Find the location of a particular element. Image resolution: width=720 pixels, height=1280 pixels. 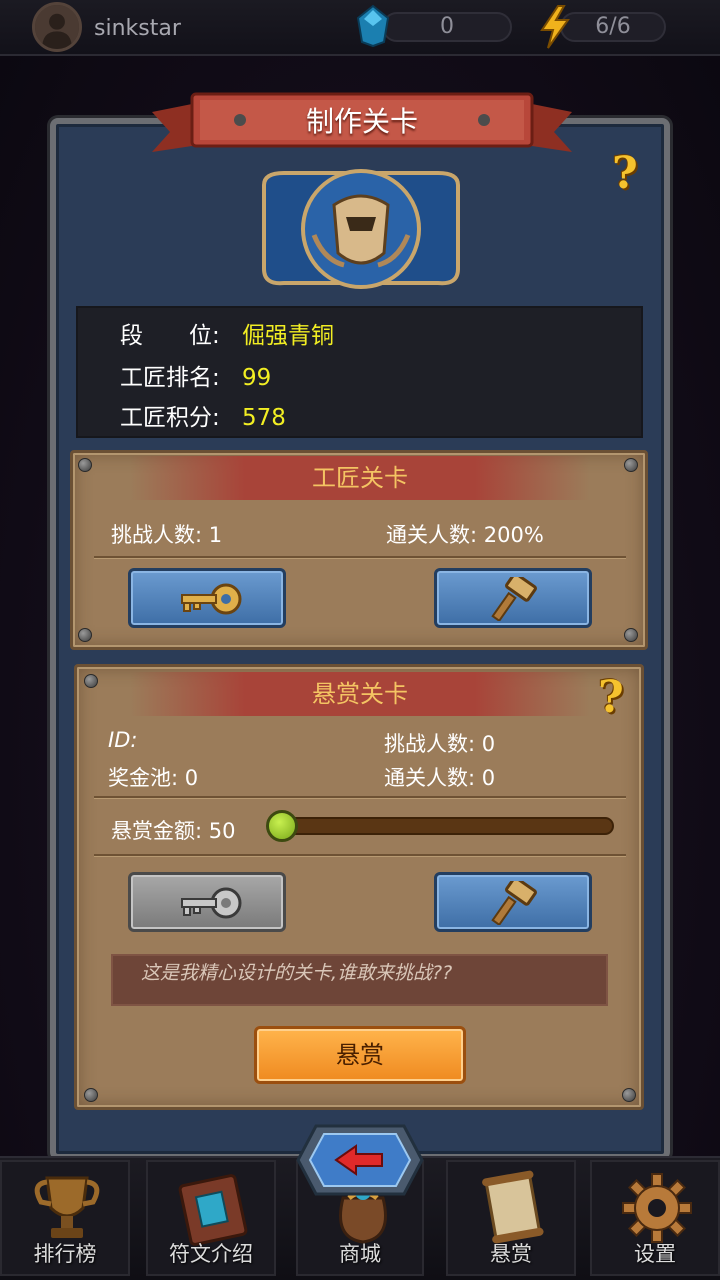

craft-challengers: 挑战人数: 1 is located at coordinates (167, 535).